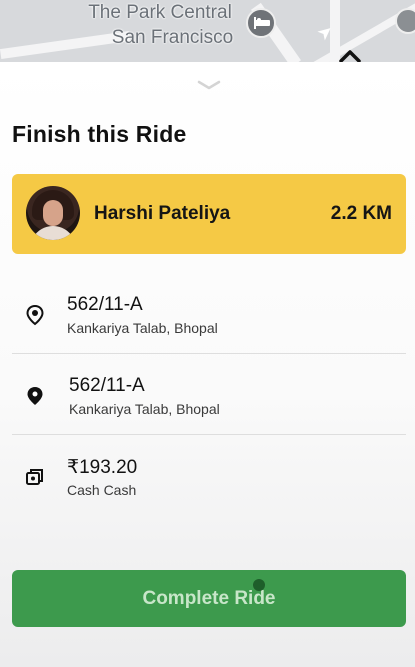 The width and height of the screenshot is (415, 667). I want to click on complete-ride-button: Complete Ride, so click(209, 598).